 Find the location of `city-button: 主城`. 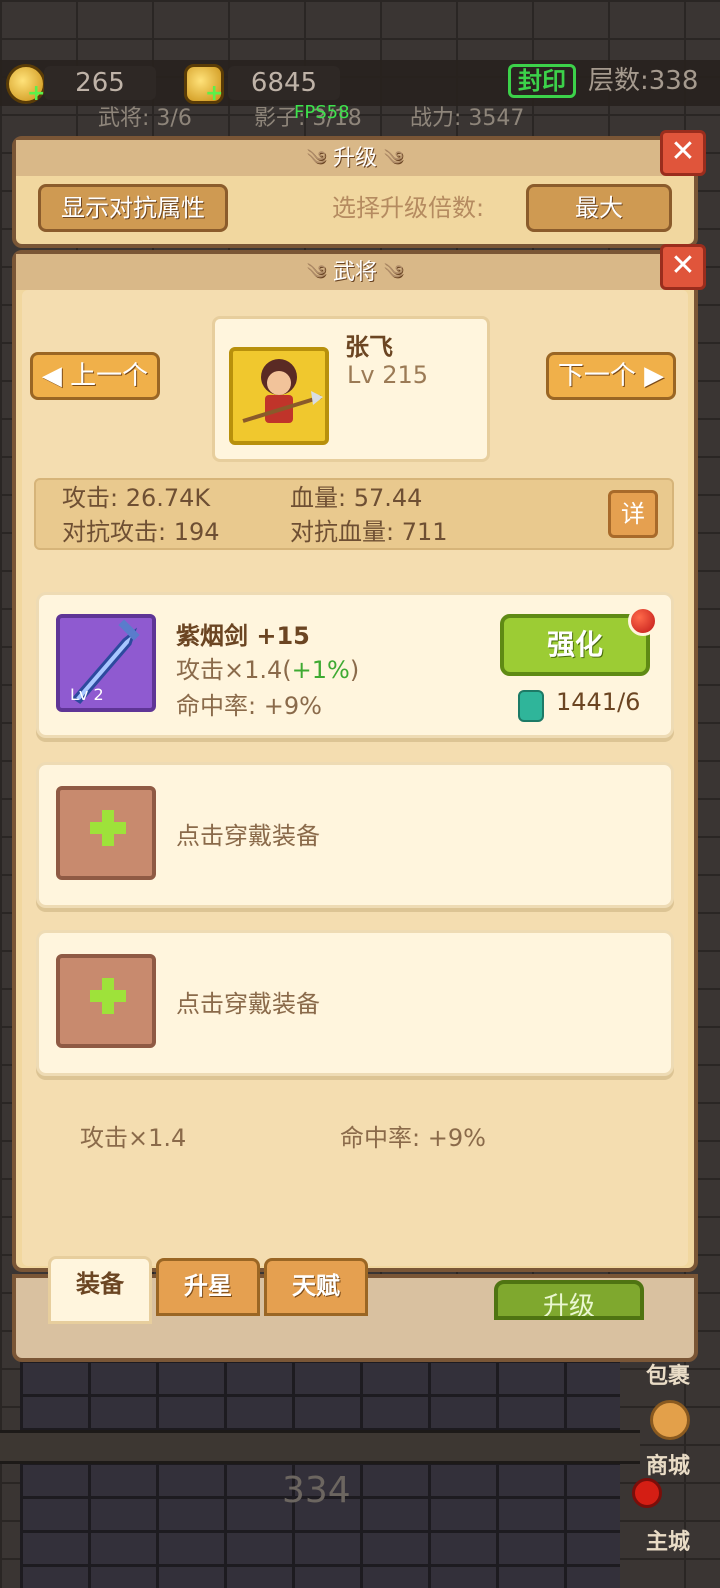

city-button: 主城 is located at coordinates (668, 1540).